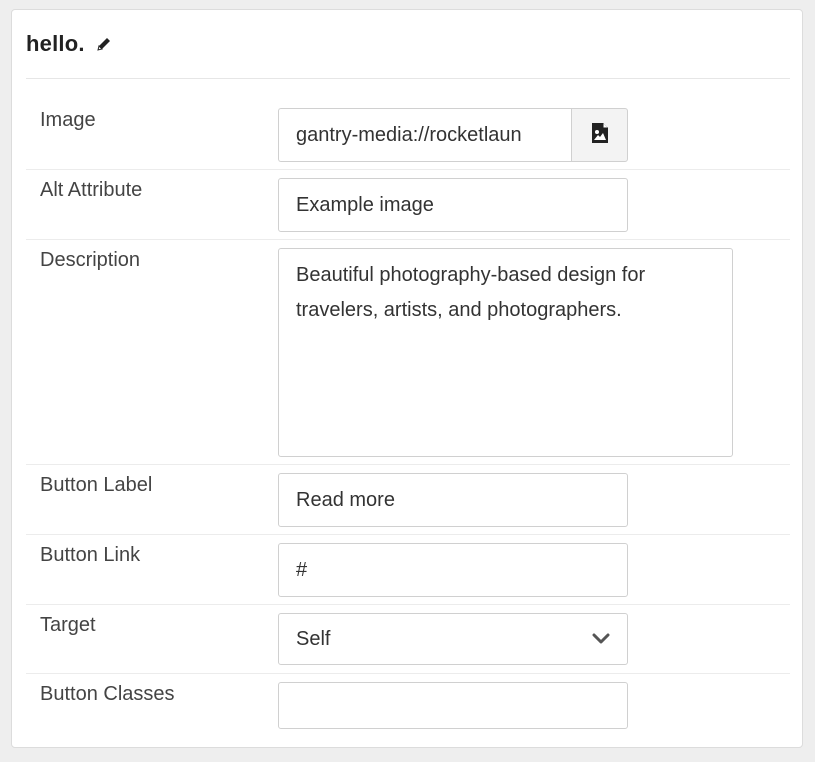  Describe the element at coordinates (91, 190) in the screenshot. I see `alt-attribute-label: Alt Attribute` at that location.